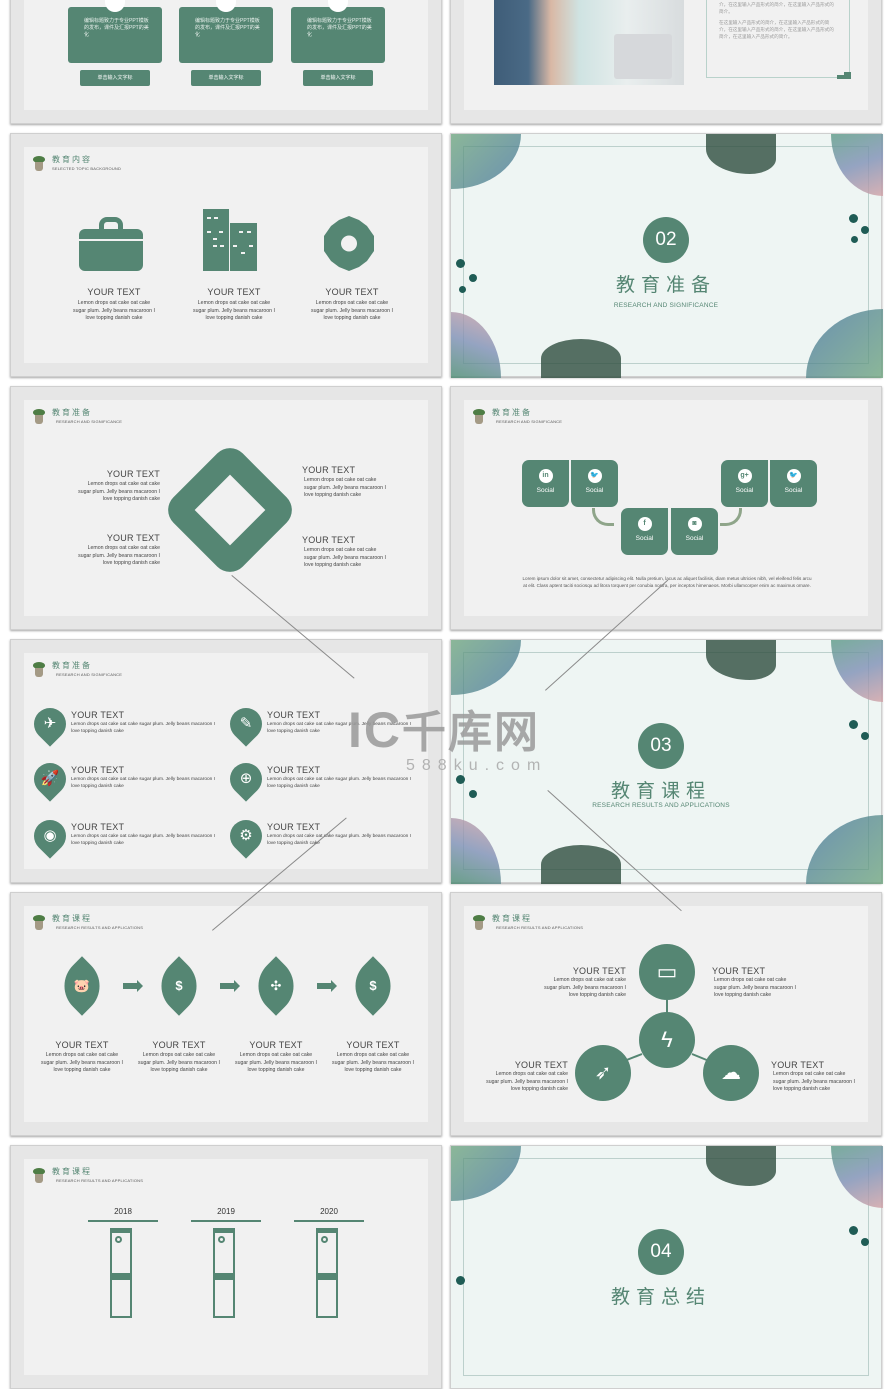 The height and width of the screenshot is (1389, 892). I want to click on rocket-icon: ➶, so click(603, 1073).